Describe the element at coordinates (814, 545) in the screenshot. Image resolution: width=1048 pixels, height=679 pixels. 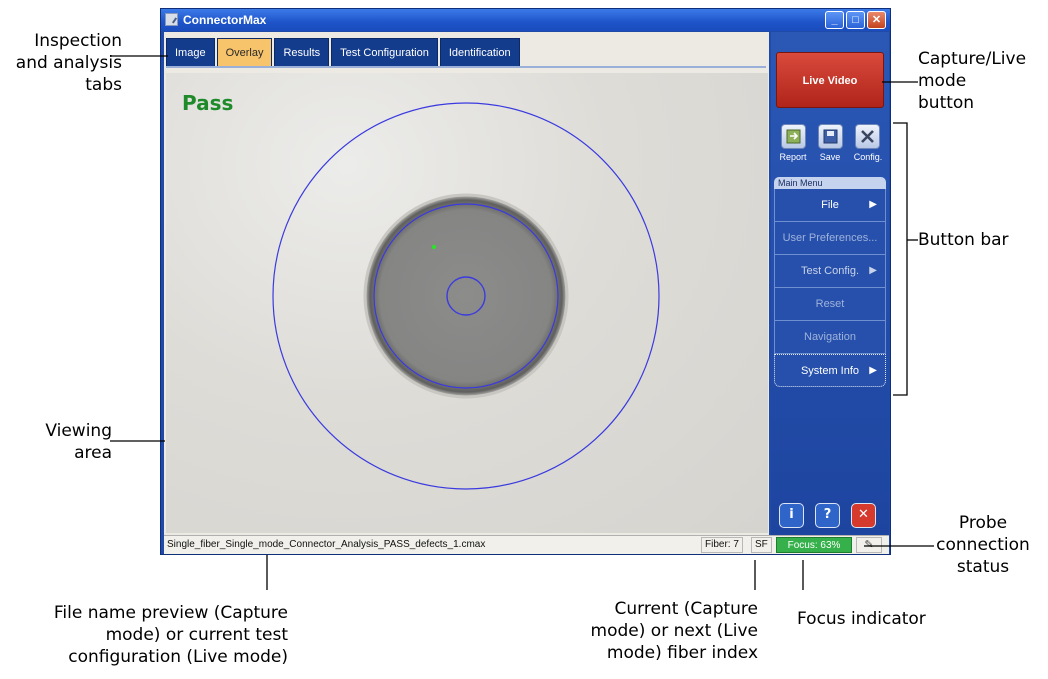
I see `focus-indicator: Focus: 63%` at that location.